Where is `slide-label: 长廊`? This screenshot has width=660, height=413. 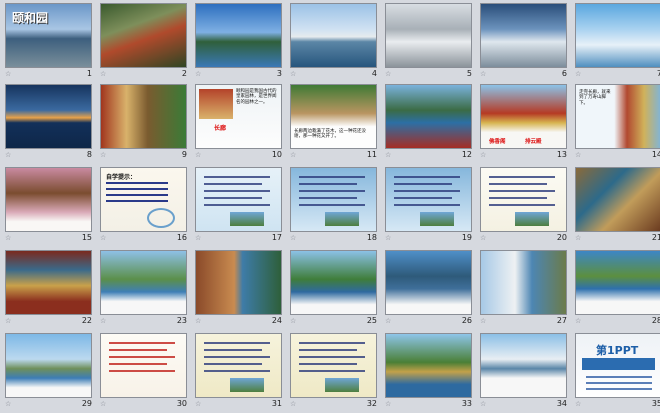
slide-label: 长廊 is located at coordinates (220, 128).